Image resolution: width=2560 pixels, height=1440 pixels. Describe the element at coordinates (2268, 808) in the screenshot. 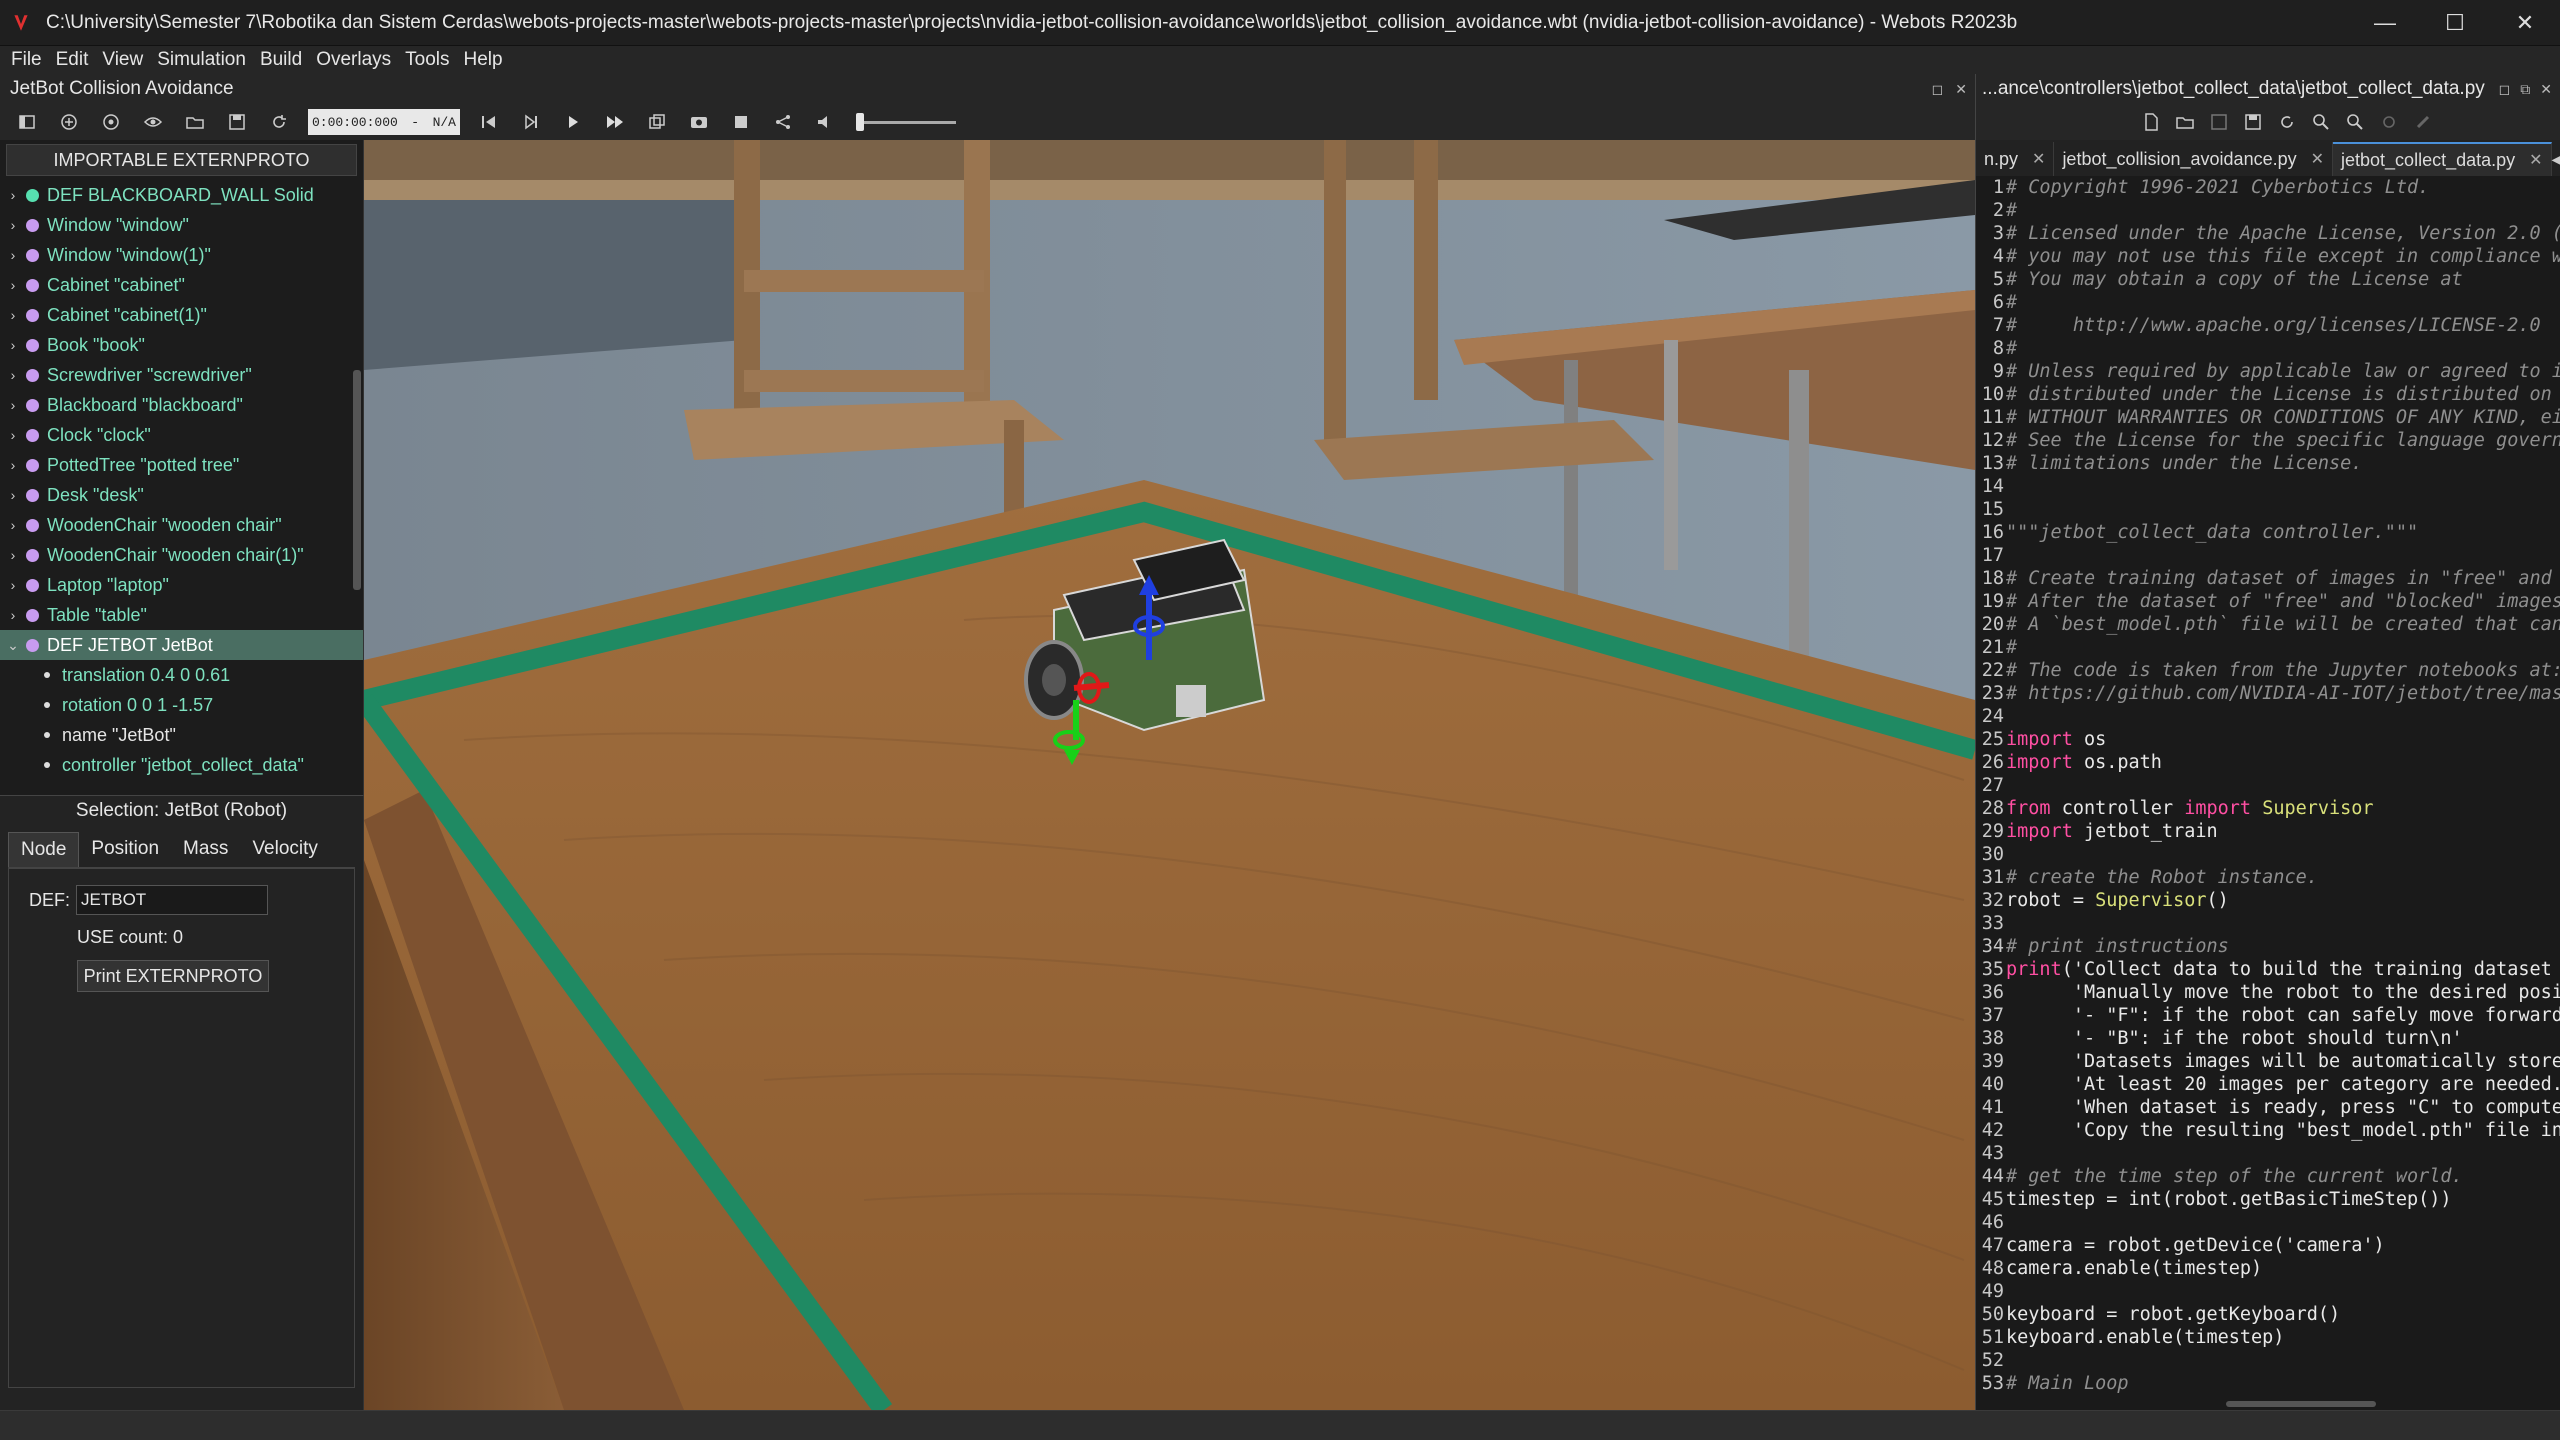

I see `code-line: 28 from controller import Supervisor` at that location.